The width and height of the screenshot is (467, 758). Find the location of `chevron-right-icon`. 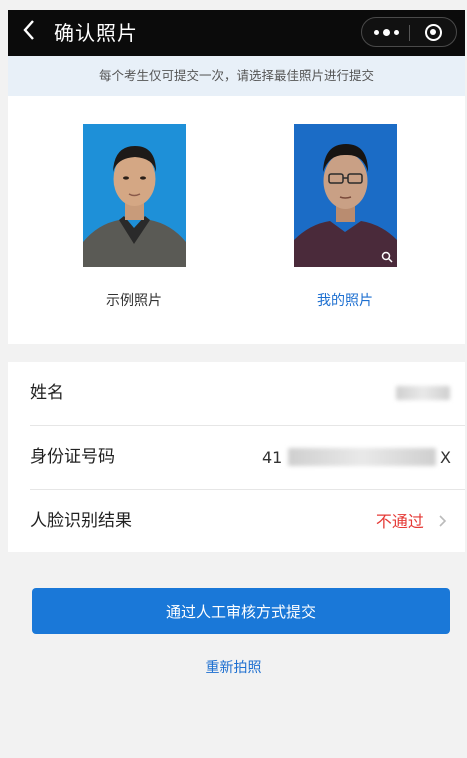

chevron-right-icon is located at coordinates (443, 521).